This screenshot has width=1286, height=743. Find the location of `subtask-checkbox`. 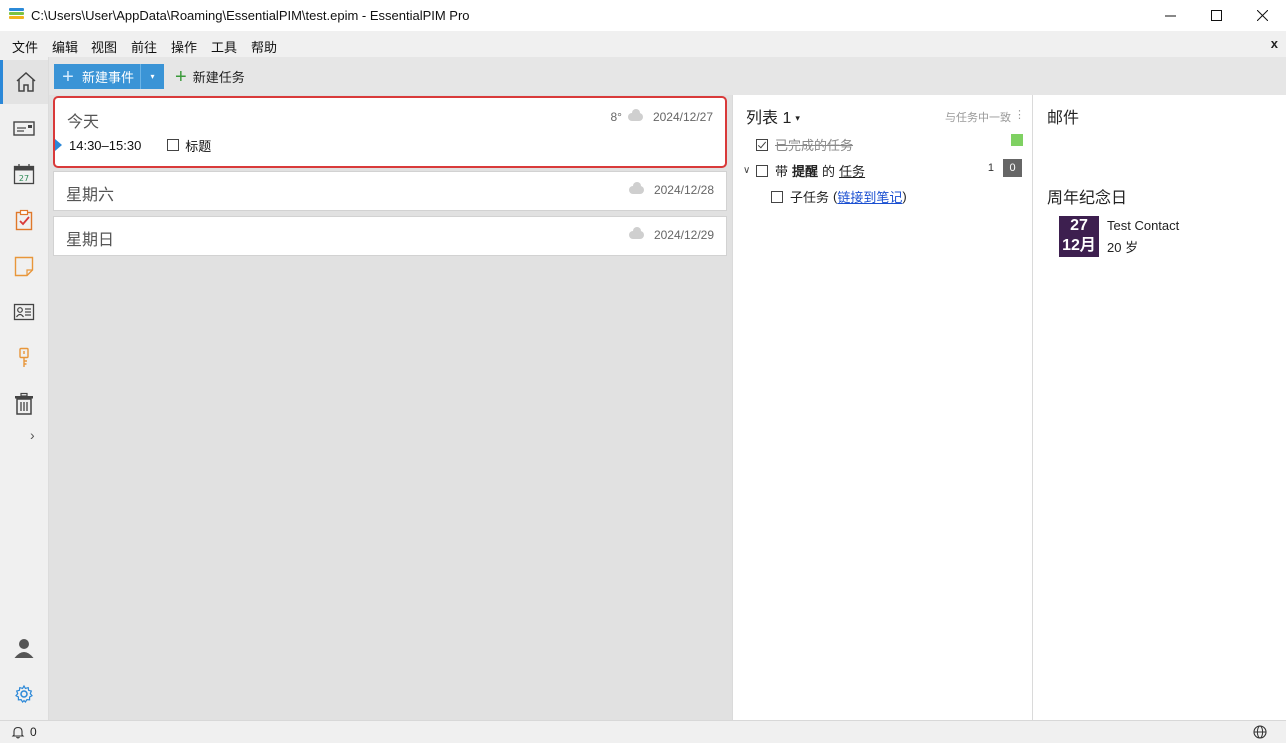

subtask-checkbox is located at coordinates (777, 196).